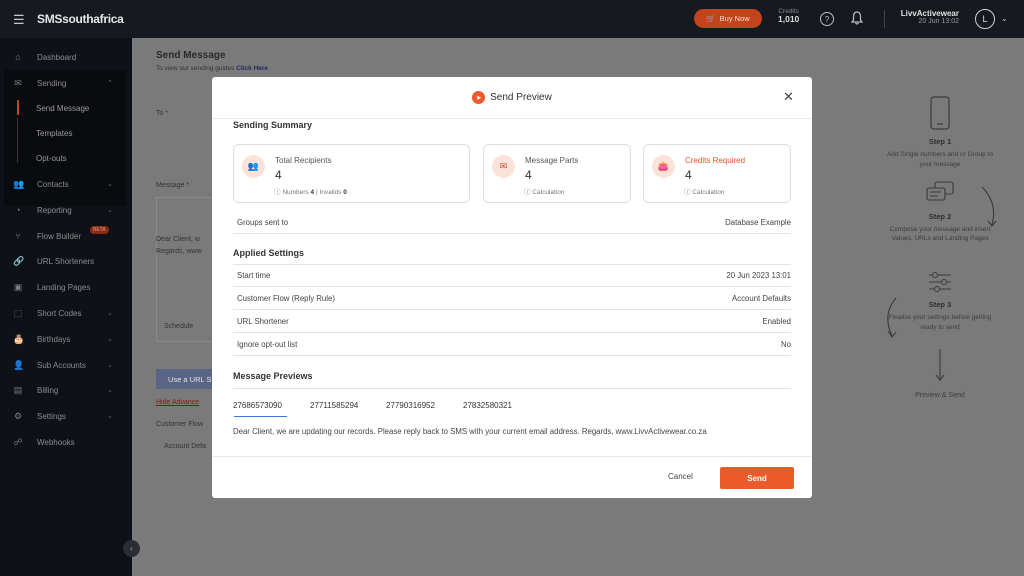 The image size is (1024, 576). What do you see at coordinates (680, 476) in the screenshot?
I see `cancel-button: Cancel` at bounding box center [680, 476].